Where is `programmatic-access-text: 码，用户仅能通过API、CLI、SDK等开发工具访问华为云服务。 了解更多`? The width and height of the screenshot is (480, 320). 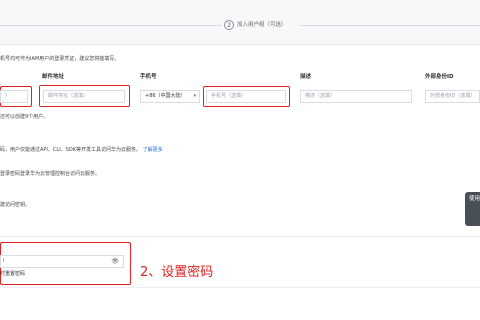 programmatic-access-text: 码，用户仅能通过API、CLI、SDK等开发工具访问华为云服务。 了解更多 is located at coordinates (81, 150).